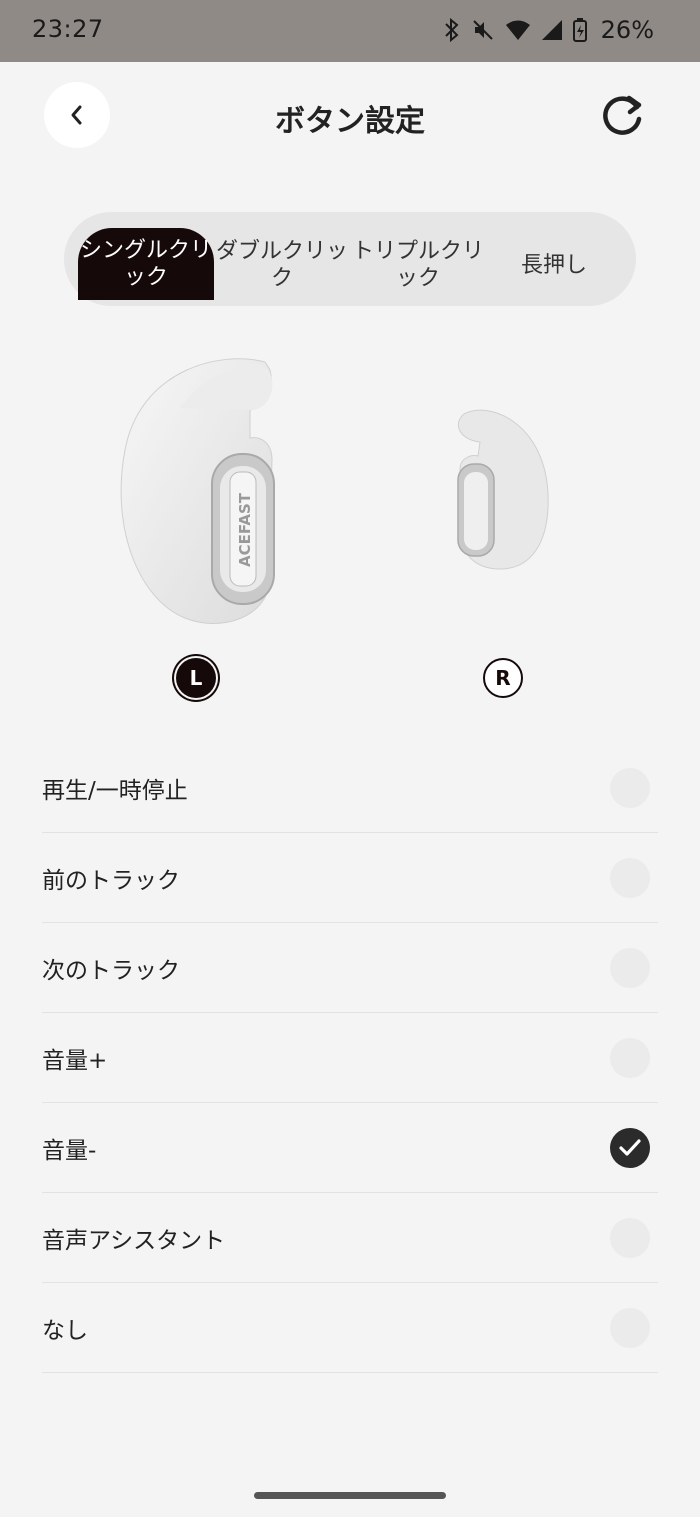 The width and height of the screenshot is (700, 1517). Describe the element at coordinates (505, 489) in the screenshot. I see `right-earbud-image` at that location.